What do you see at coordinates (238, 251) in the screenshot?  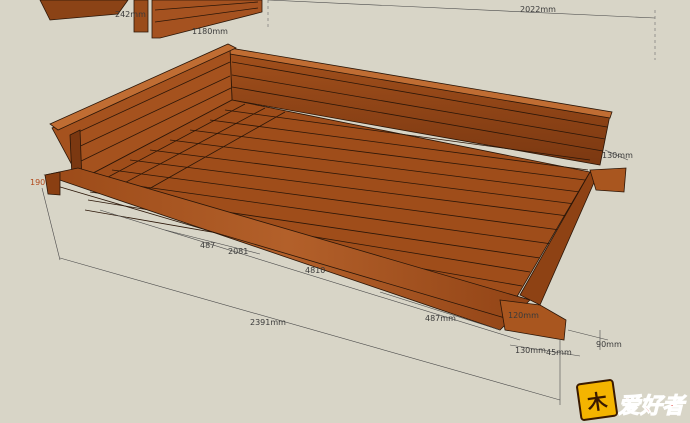 I see `dim-2081: 2081` at bounding box center [238, 251].